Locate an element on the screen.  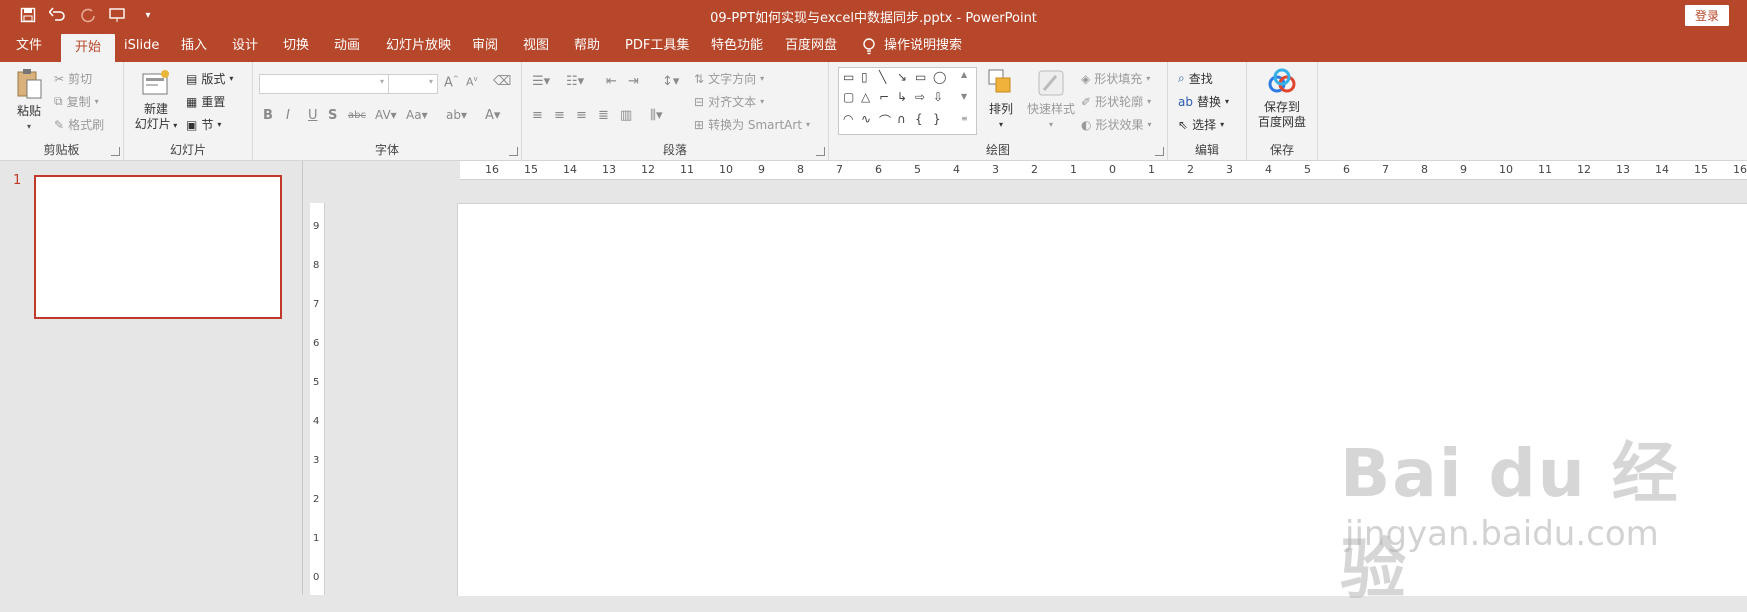
tab-pdf-tools: PDF工具集 is located at coordinates (657, 46).